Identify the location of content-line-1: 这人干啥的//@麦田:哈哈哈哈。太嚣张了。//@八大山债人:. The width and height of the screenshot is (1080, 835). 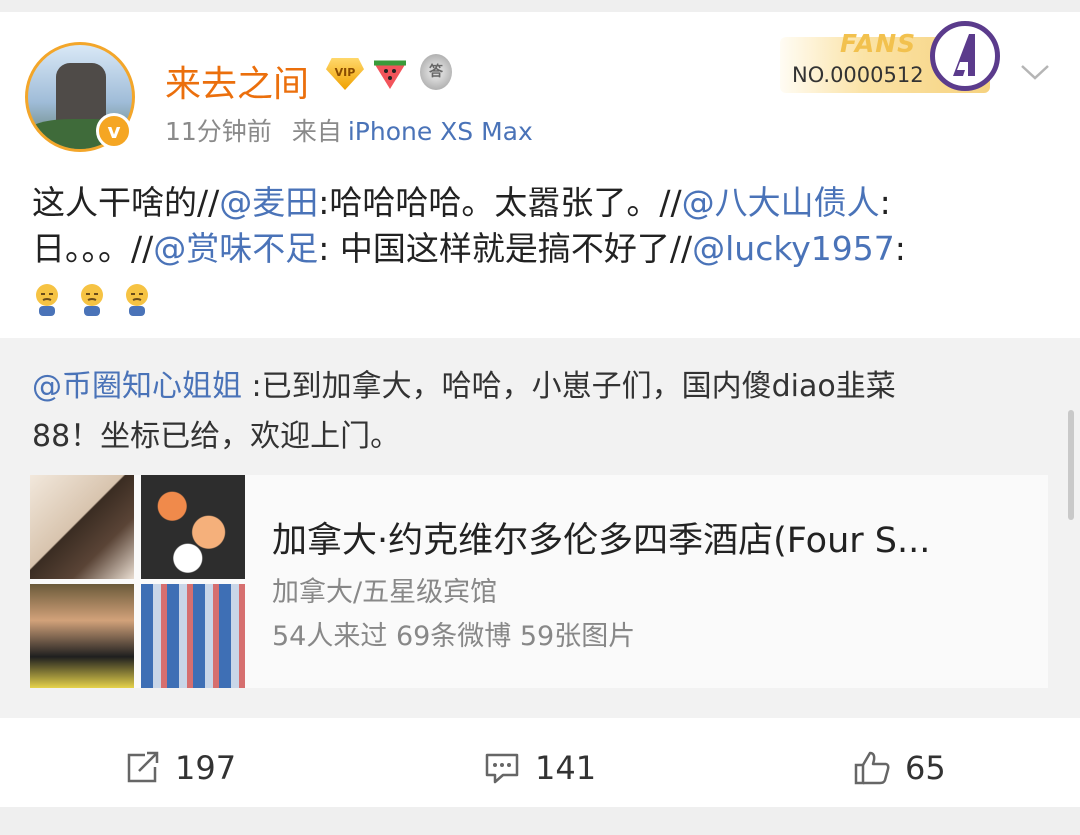
(537, 203).